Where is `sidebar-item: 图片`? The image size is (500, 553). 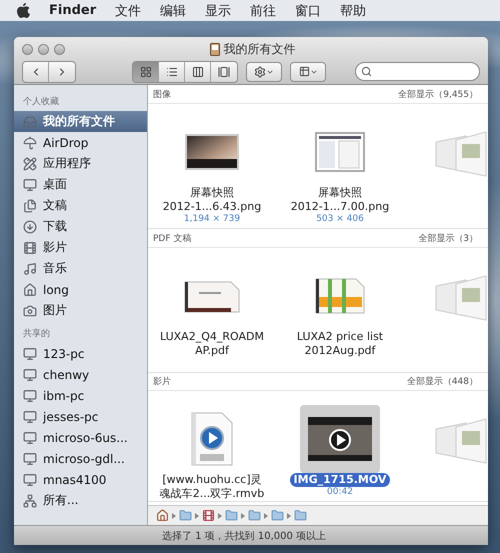 sidebar-item: 图片 is located at coordinates (80, 310).